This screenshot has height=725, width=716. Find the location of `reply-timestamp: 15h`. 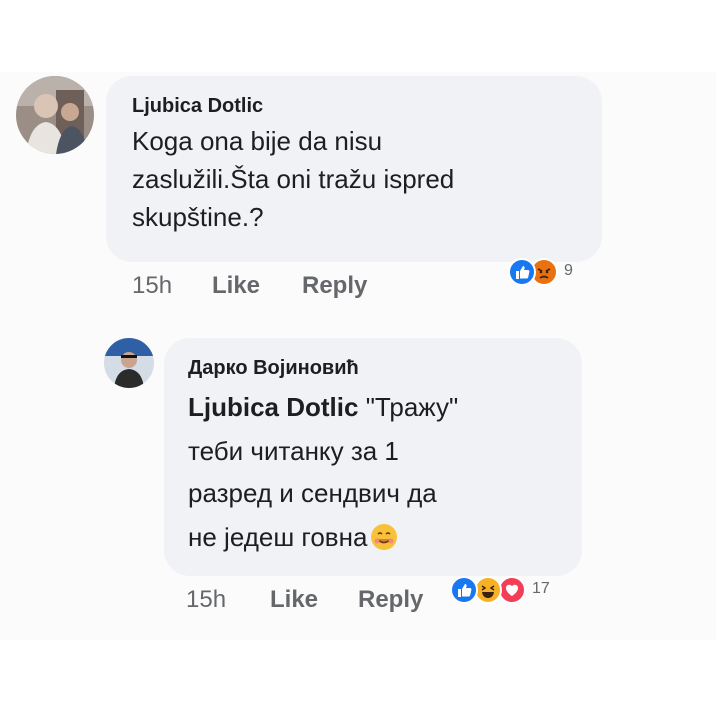

reply-timestamp: 15h is located at coordinates (206, 600).